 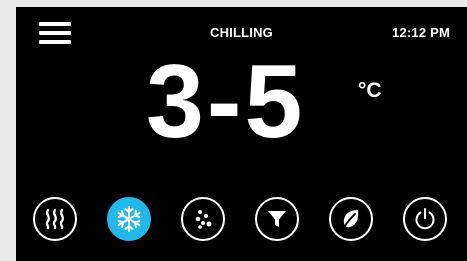 I want to click on heat-mode-button, so click(x=55, y=219).